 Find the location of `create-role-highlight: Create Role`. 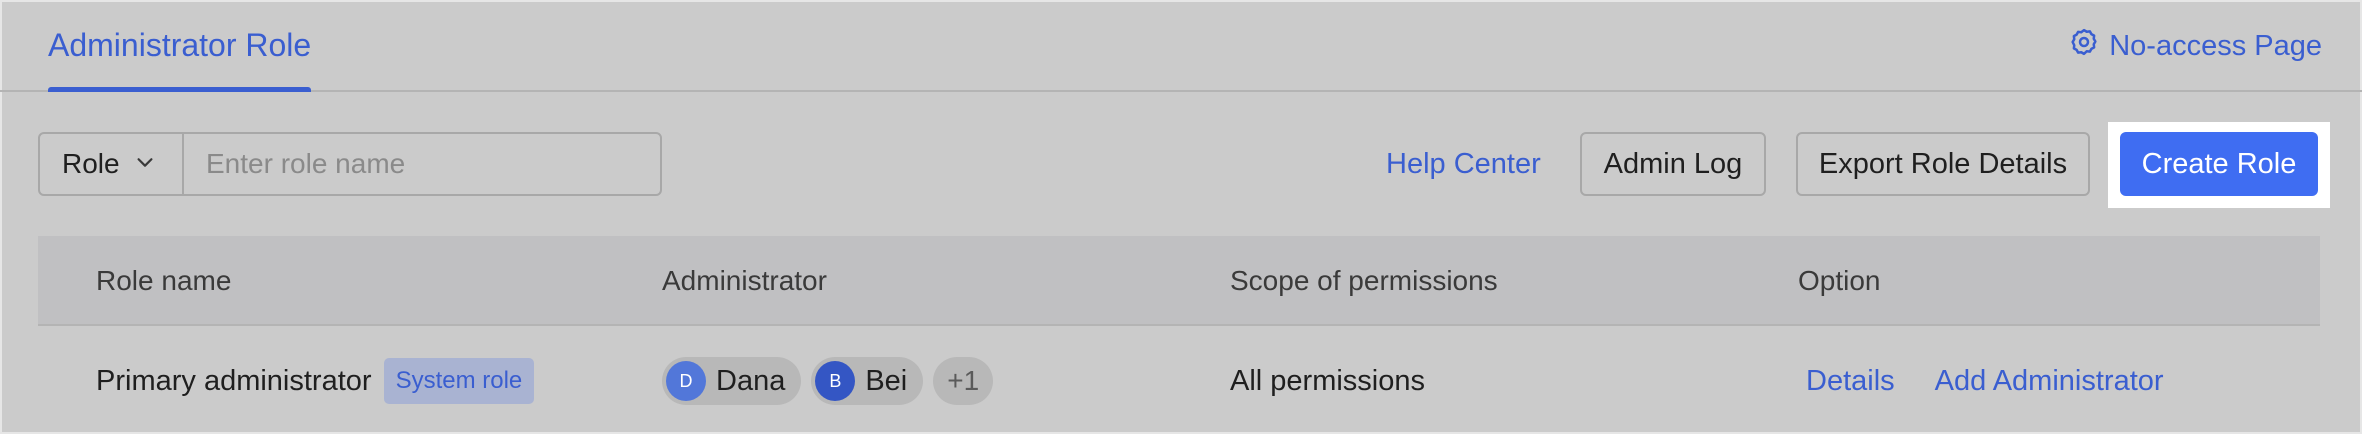

create-role-highlight: Create Role is located at coordinates (2219, 165).